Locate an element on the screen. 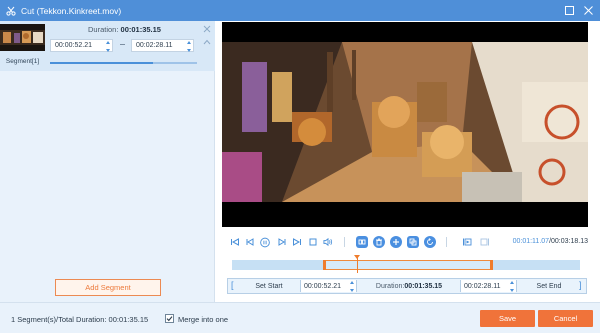 Image resolution: width=600 pixels, height=333 pixels. save-button: Save is located at coordinates (507, 318).